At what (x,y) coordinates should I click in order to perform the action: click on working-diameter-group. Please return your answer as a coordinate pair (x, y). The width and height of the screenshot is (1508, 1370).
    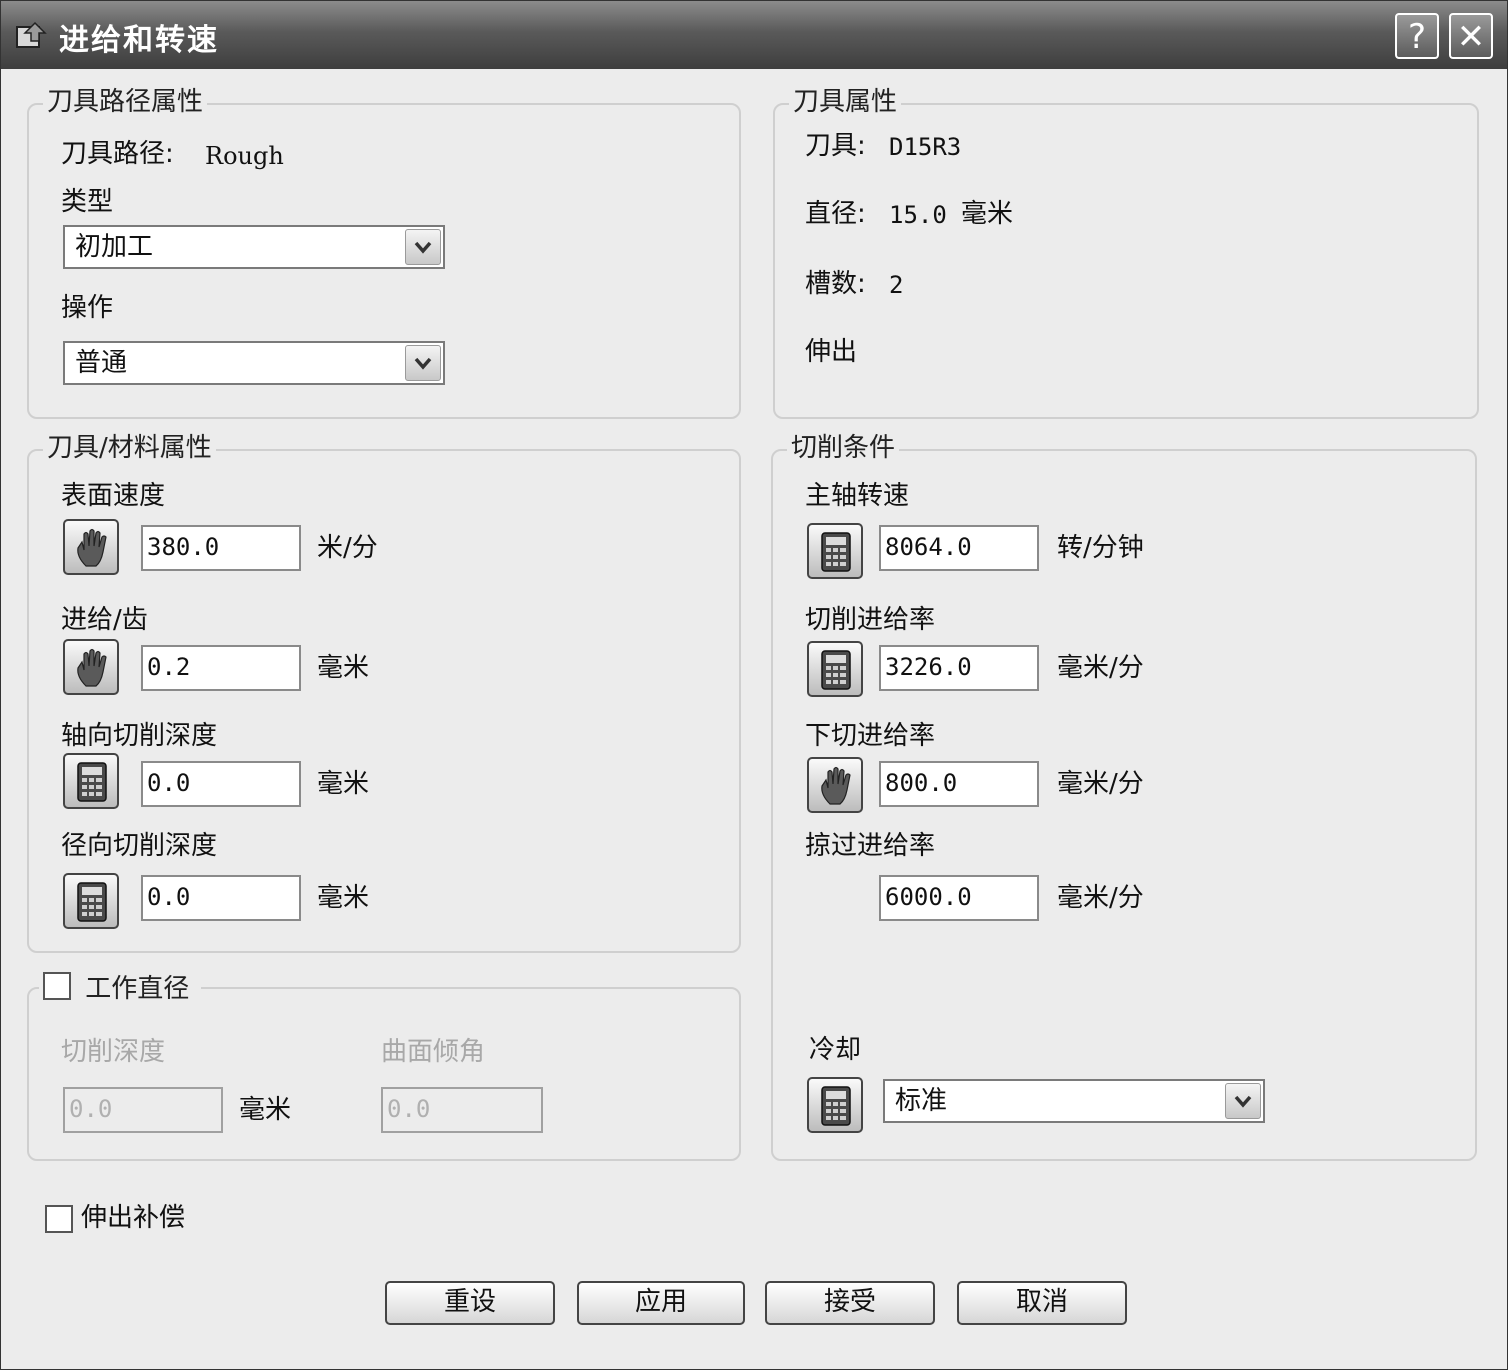
    Looking at the image, I should click on (384, 1074).